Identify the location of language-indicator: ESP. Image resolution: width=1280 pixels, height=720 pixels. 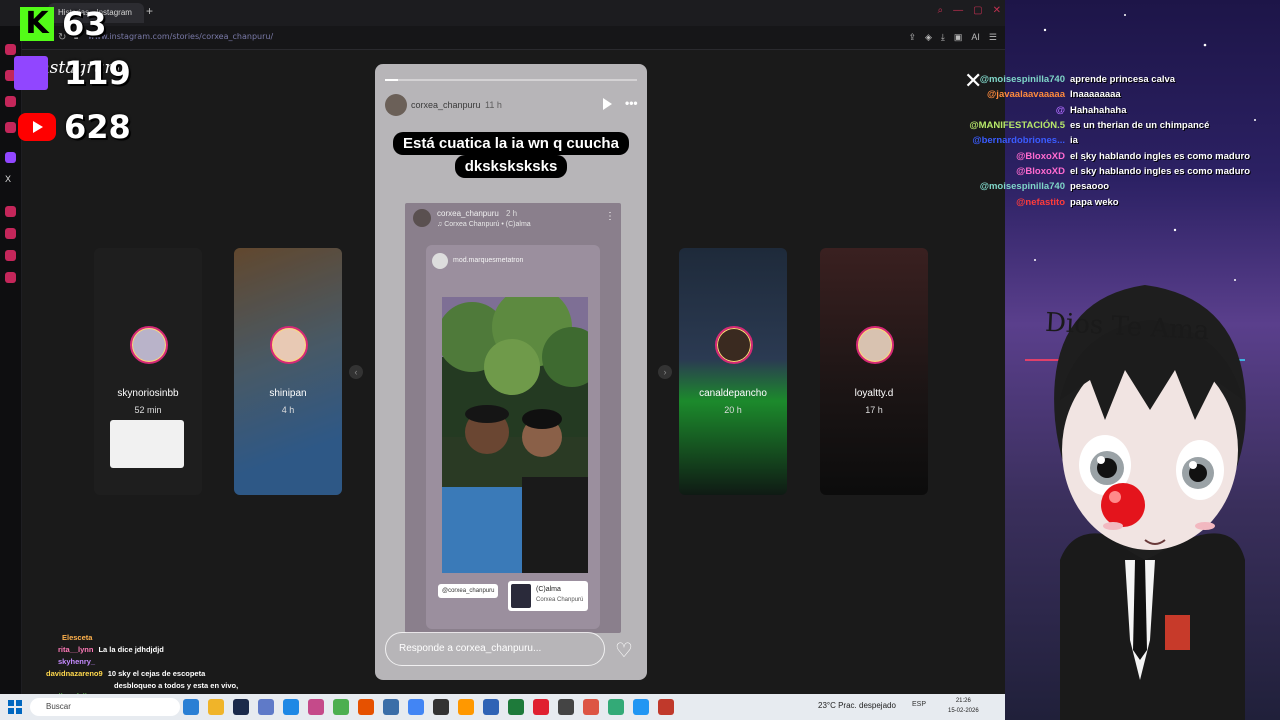
(919, 704).